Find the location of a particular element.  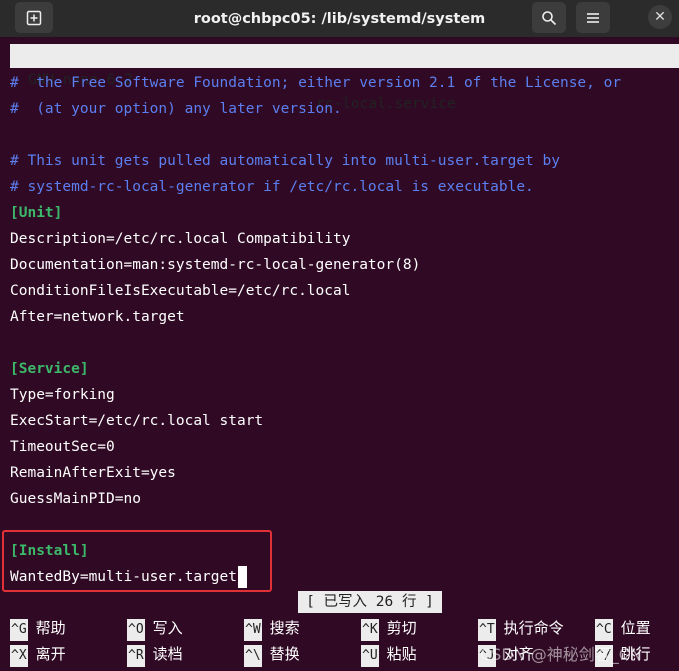

editor-line: GuessMainPID=no is located at coordinates (75, 499).